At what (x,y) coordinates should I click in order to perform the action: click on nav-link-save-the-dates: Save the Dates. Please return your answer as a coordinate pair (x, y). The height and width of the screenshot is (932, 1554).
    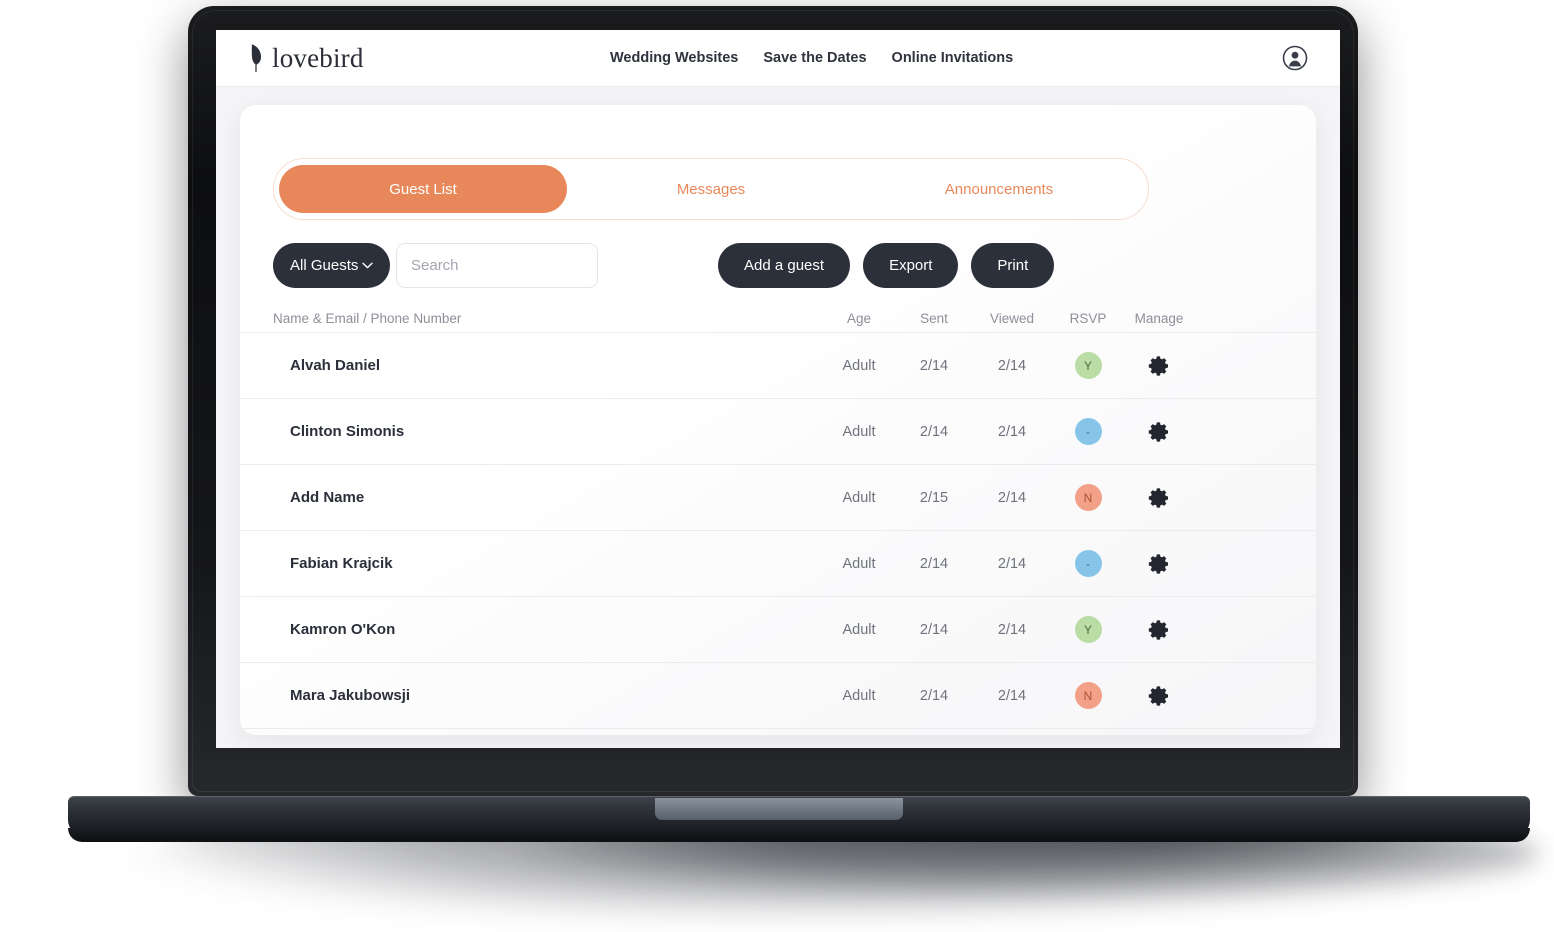
    Looking at the image, I should click on (814, 58).